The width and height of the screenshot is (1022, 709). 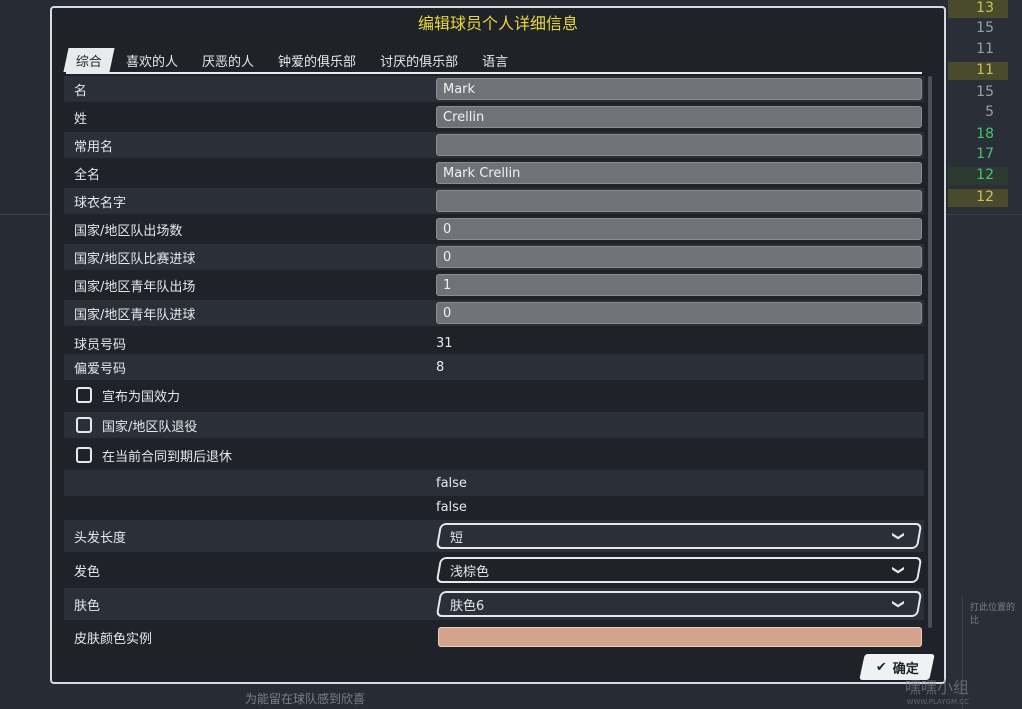 I want to click on last-name-input, so click(x=679, y=117).